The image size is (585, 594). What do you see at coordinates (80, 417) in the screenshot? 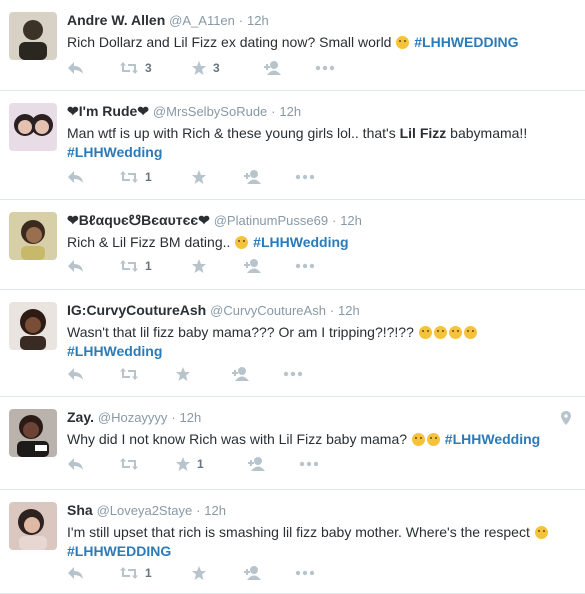
I see `user-fullname: Zay.` at bounding box center [80, 417].